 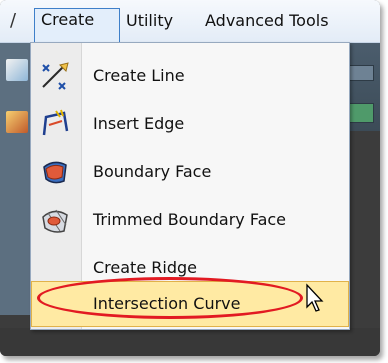 What do you see at coordinates (190, 21) in the screenshot?
I see `menu-bar: / Create Utility Advanced Tools` at bounding box center [190, 21].